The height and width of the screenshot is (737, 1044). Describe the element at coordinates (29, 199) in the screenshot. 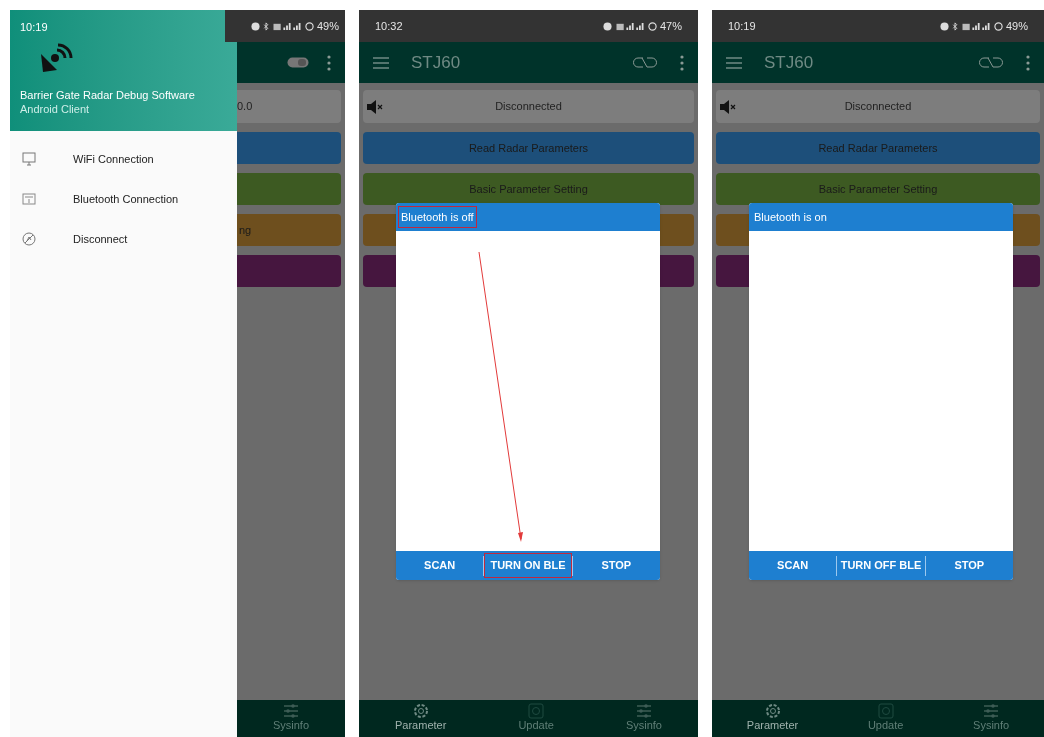

I see `device-icon` at that location.